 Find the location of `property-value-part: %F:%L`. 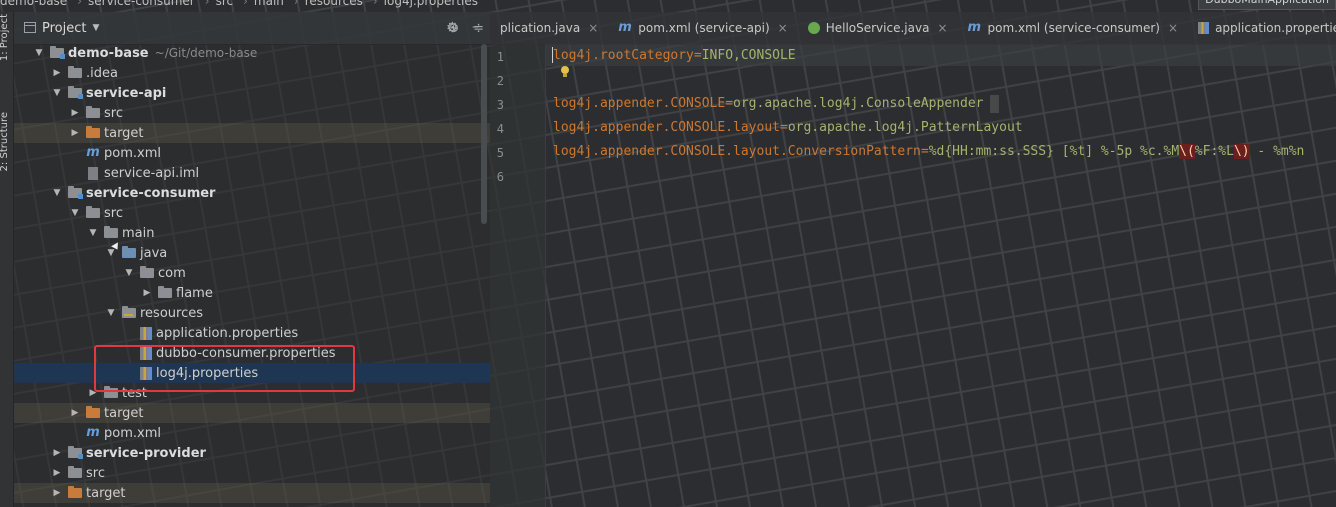

property-value-part: %F:%L is located at coordinates (1214, 151).